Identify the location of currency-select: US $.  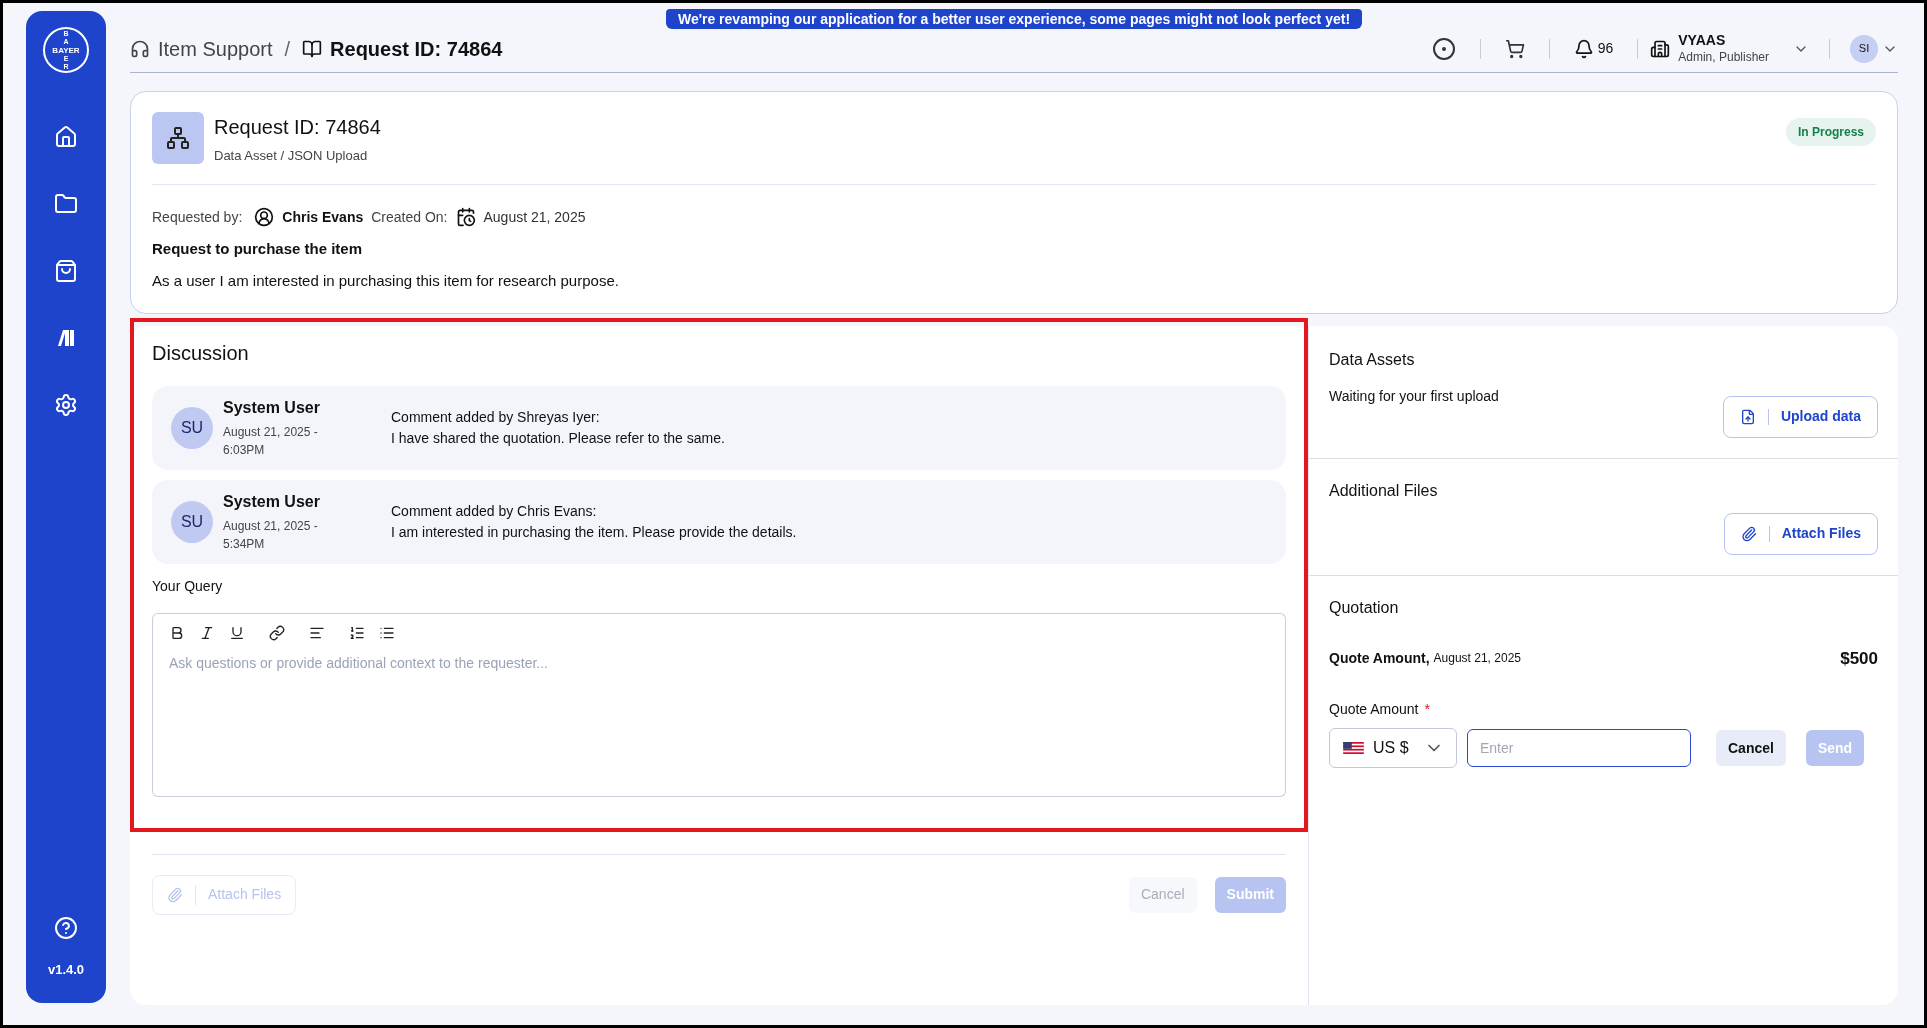
(1393, 748).